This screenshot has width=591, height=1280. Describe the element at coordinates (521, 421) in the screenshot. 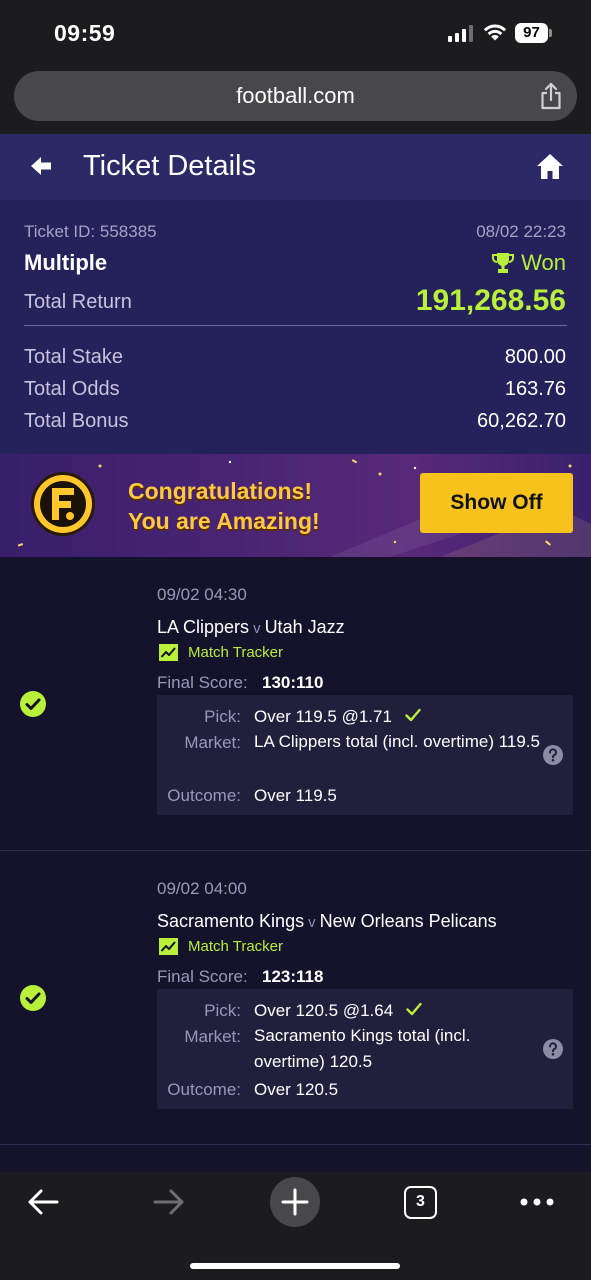

I see `total-bonus-value: 60,262.70` at that location.